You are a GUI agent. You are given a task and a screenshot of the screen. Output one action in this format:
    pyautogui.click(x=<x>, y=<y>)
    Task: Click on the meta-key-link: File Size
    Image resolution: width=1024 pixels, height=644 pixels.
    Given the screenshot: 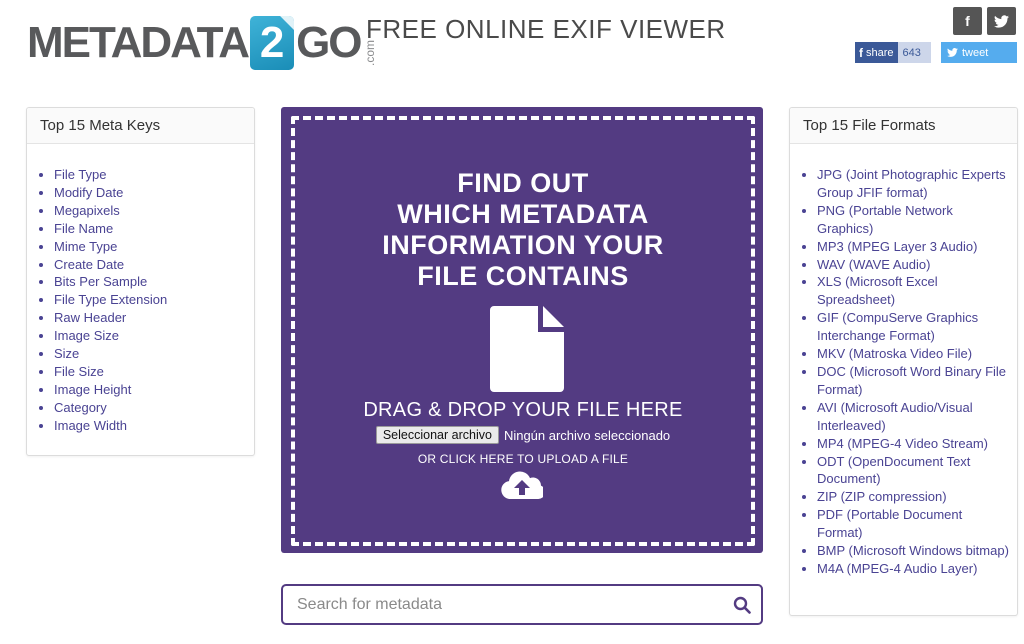 What is the action you would take?
    pyautogui.click(x=146, y=372)
    